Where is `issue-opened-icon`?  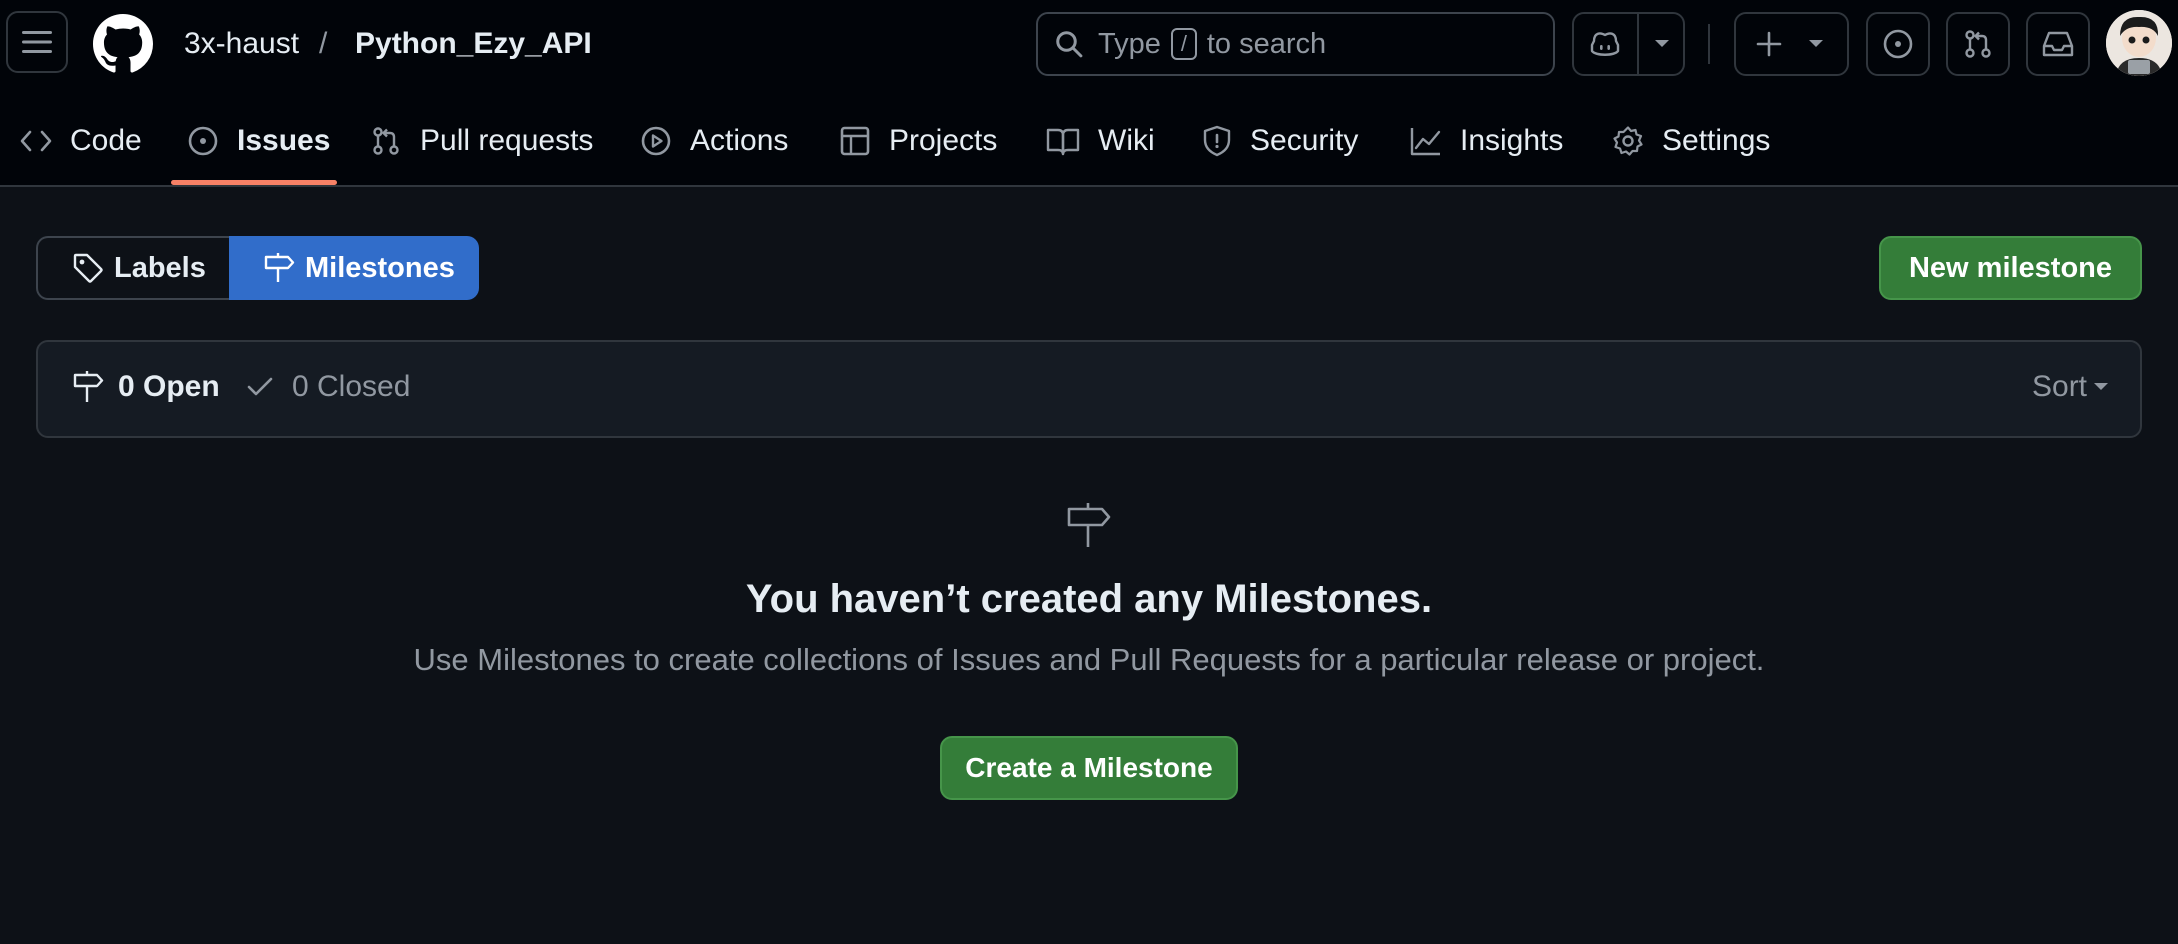 issue-opened-icon is located at coordinates (203, 141).